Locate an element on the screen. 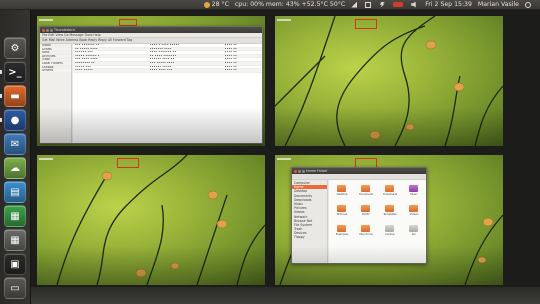 This screenshot has width=540, height=304. launcher-calc: ▦ is located at coordinates (15, 216).